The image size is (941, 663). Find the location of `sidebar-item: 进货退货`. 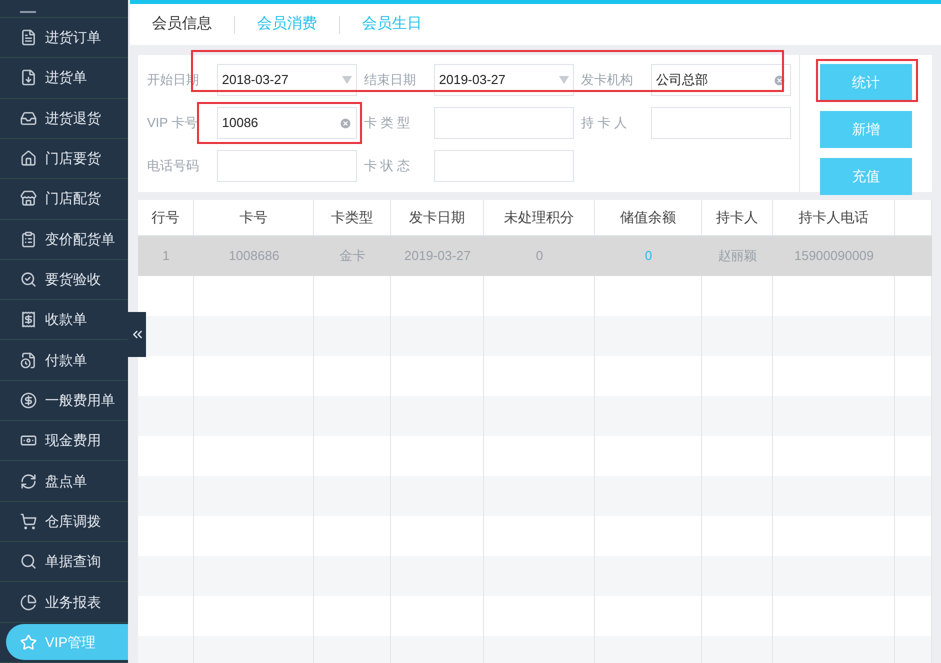

sidebar-item: 进货退货 is located at coordinates (64, 118).